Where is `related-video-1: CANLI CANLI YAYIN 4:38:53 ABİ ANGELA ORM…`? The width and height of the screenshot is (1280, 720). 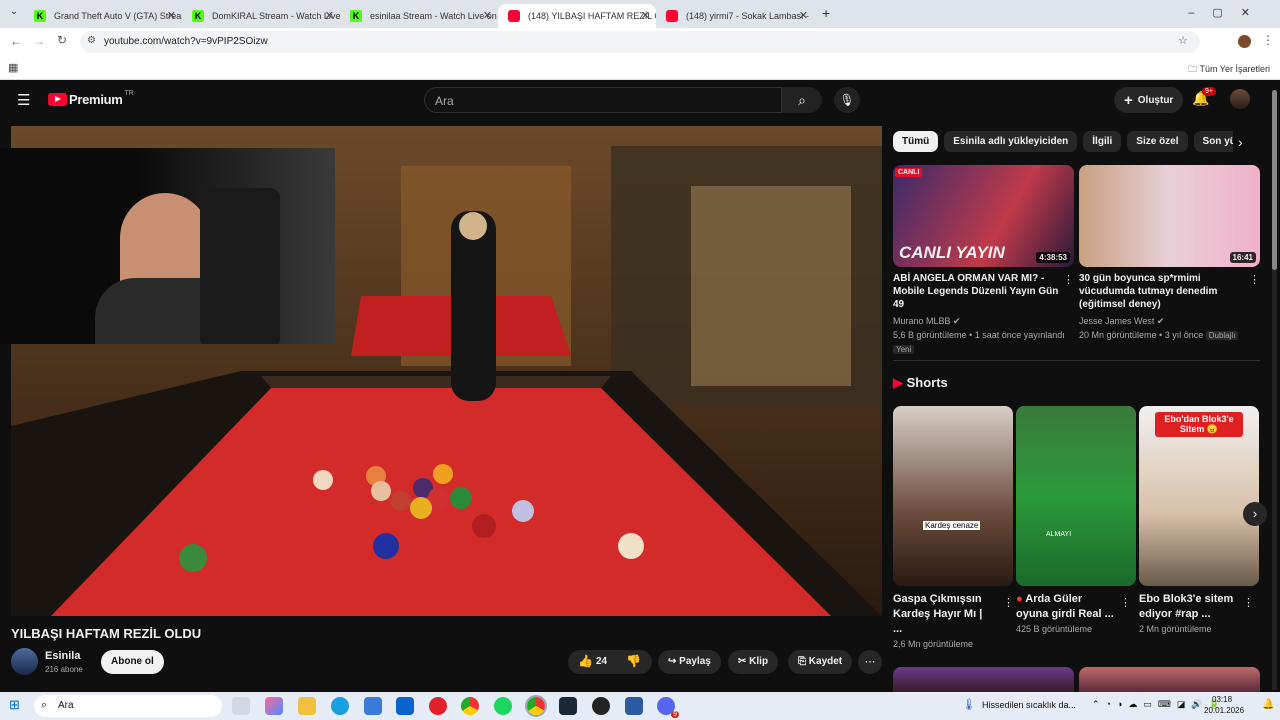
related-video-1: CANLI CANLI YAYIN 4:38:53 ABİ ANGELA ORM… is located at coordinates (983, 261).